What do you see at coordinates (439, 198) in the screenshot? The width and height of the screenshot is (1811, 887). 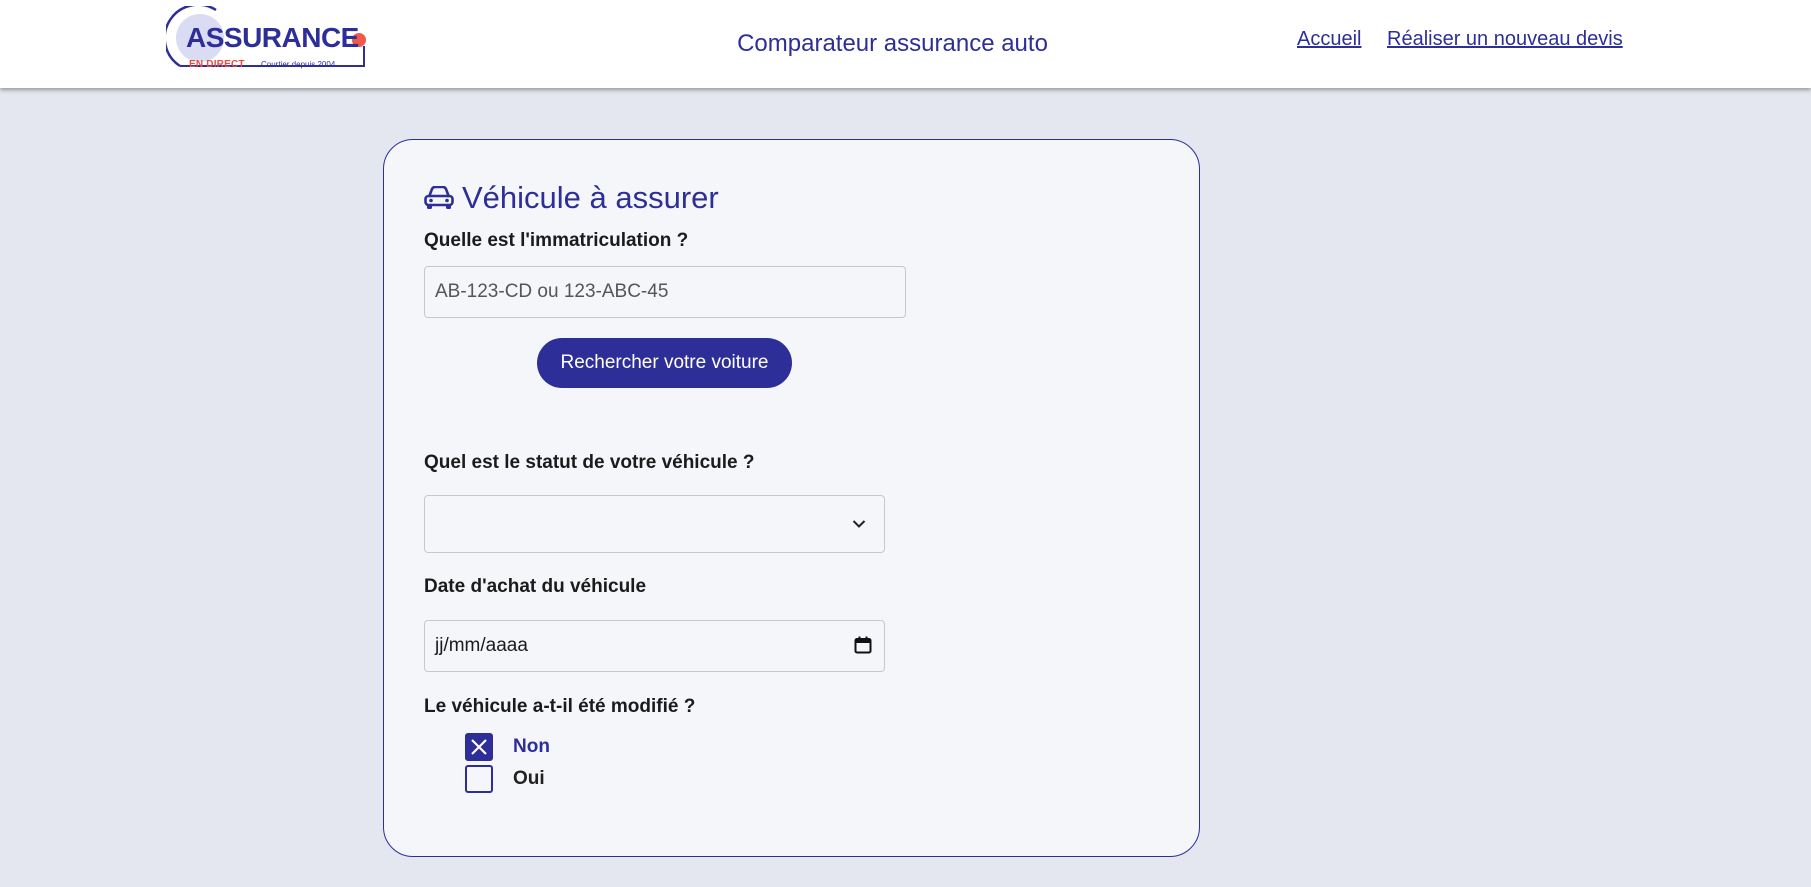 I see `car-icon` at bounding box center [439, 198].